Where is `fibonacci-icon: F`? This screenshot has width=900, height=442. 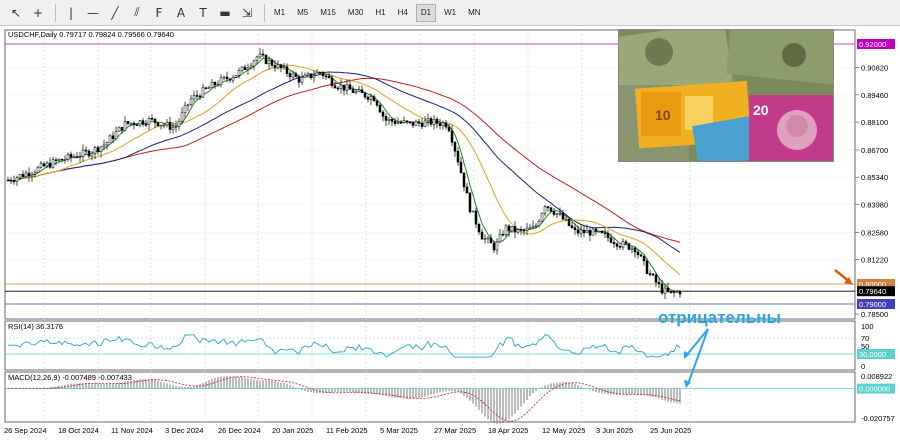 fibonacci-icon: F is located at coordinates (159, 13).